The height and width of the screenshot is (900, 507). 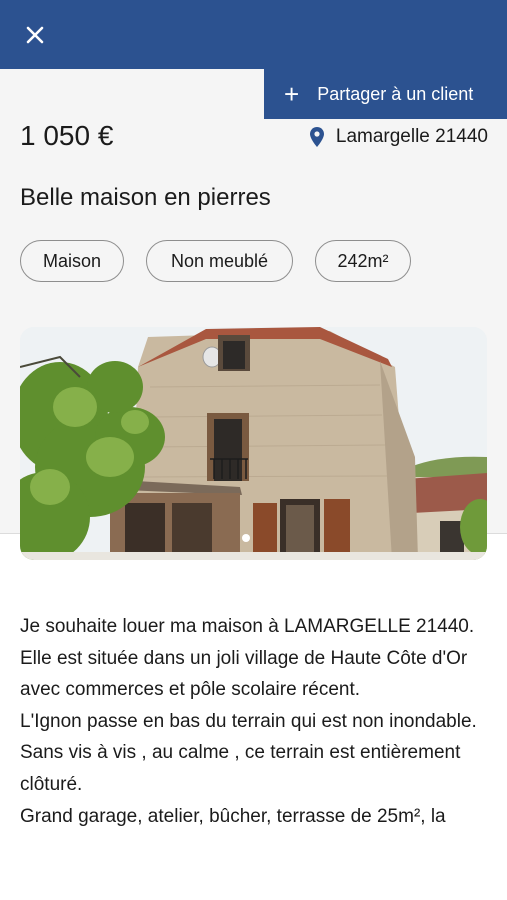 I want to click on listing-location: Lamargelle 21440, so click(x=398, y=137).